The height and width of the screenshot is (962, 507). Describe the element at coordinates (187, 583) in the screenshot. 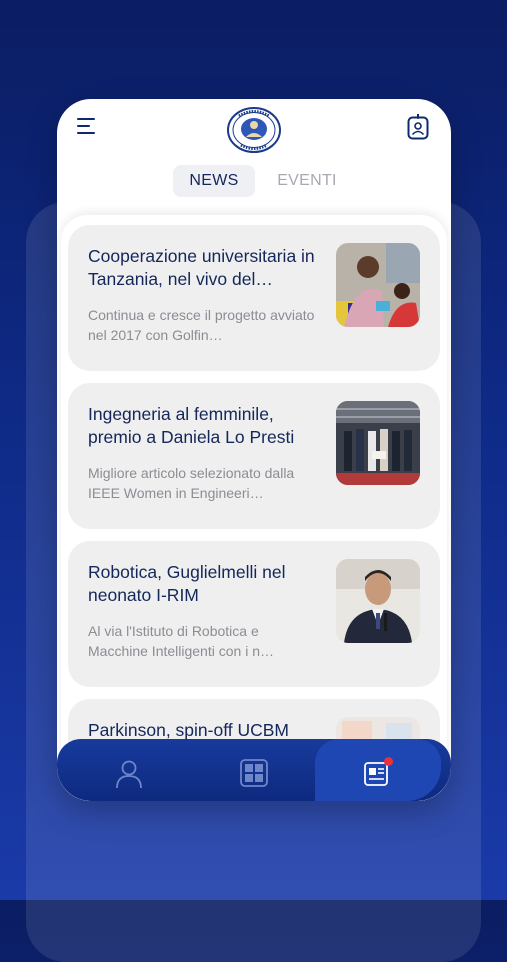

I see `news-title: Robotica, Guglielmelli nel neonato I-RIM` at that location.